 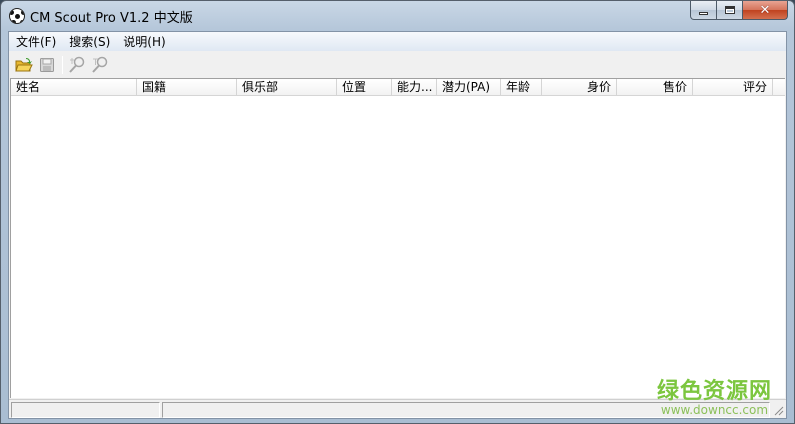 I want to click on close-button: ✕, so click(x=765, y=10).